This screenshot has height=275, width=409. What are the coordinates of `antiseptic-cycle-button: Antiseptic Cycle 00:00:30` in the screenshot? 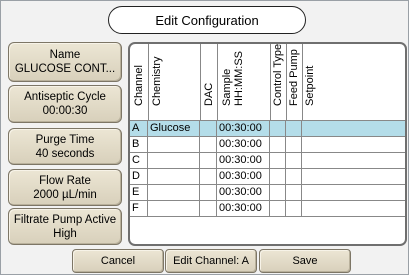 It's located at (65, 104).